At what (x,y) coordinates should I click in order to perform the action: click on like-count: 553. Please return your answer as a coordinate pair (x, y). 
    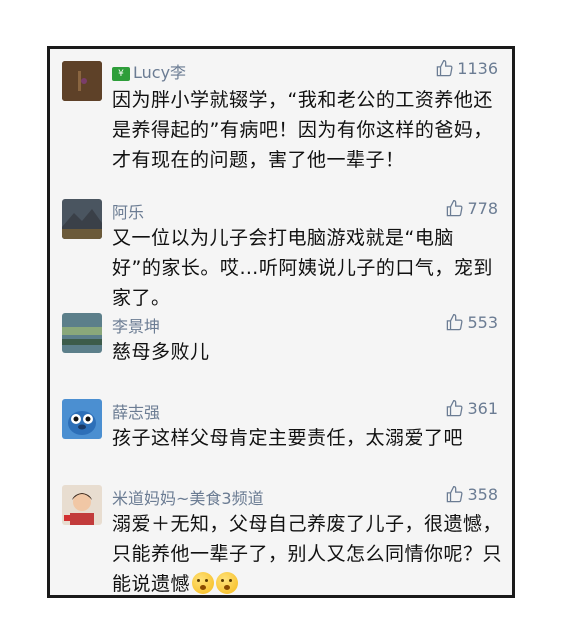
    Looking at the image, I should click on (482, 322).